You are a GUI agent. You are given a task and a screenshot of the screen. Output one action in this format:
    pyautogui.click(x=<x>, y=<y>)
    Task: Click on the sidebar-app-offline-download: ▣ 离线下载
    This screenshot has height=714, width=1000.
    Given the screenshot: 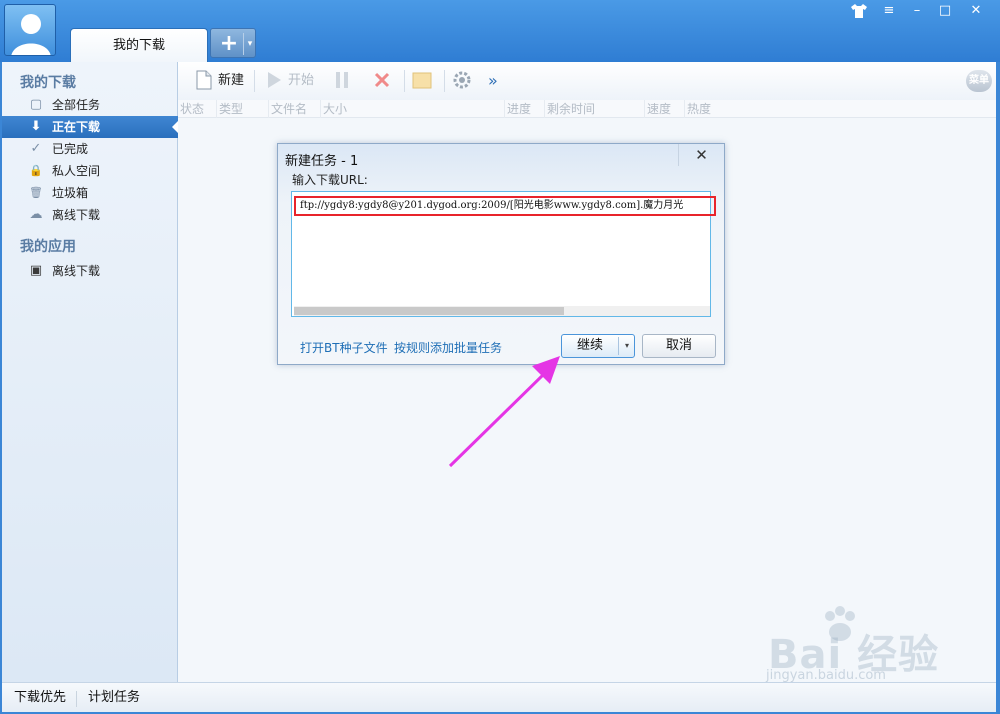 What is the action you would take?
    pyautogui.click(x=90, y=271)
    